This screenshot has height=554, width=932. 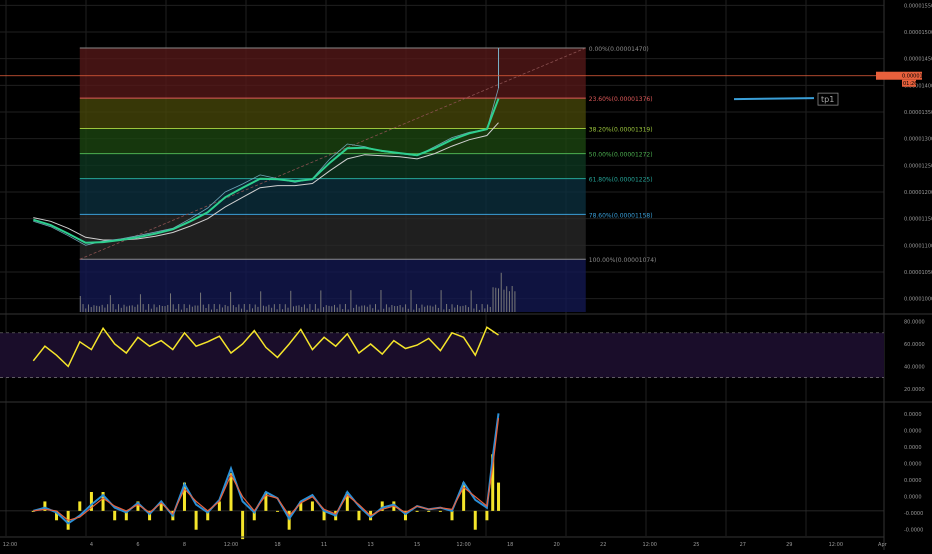 What do you see at coordinates (914, 367) in the screenshot?
I see `rsi-tick-label: 40.0000` at bounding box center [914, 367].